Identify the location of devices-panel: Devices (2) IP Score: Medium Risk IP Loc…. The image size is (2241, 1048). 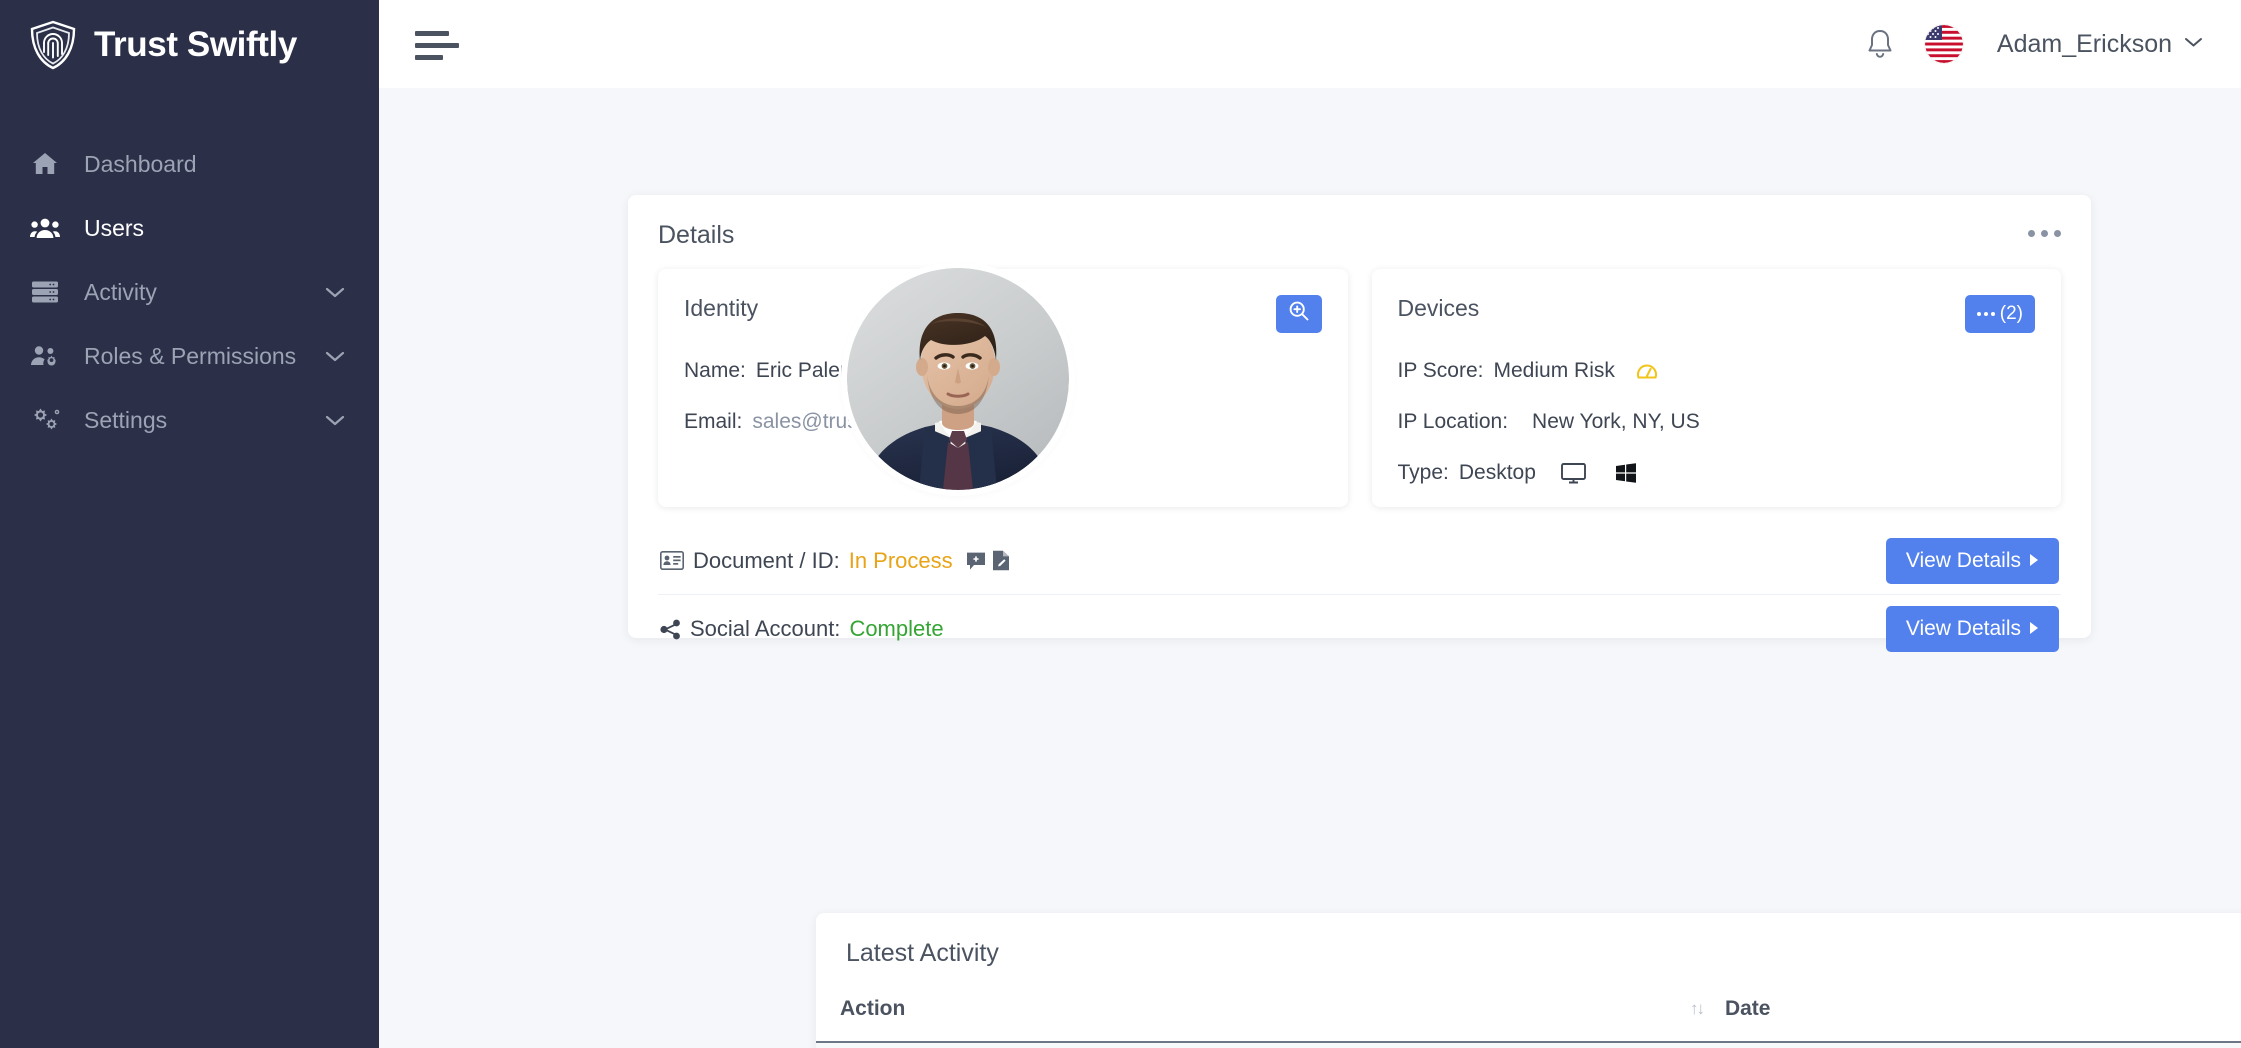
(1716, 388).